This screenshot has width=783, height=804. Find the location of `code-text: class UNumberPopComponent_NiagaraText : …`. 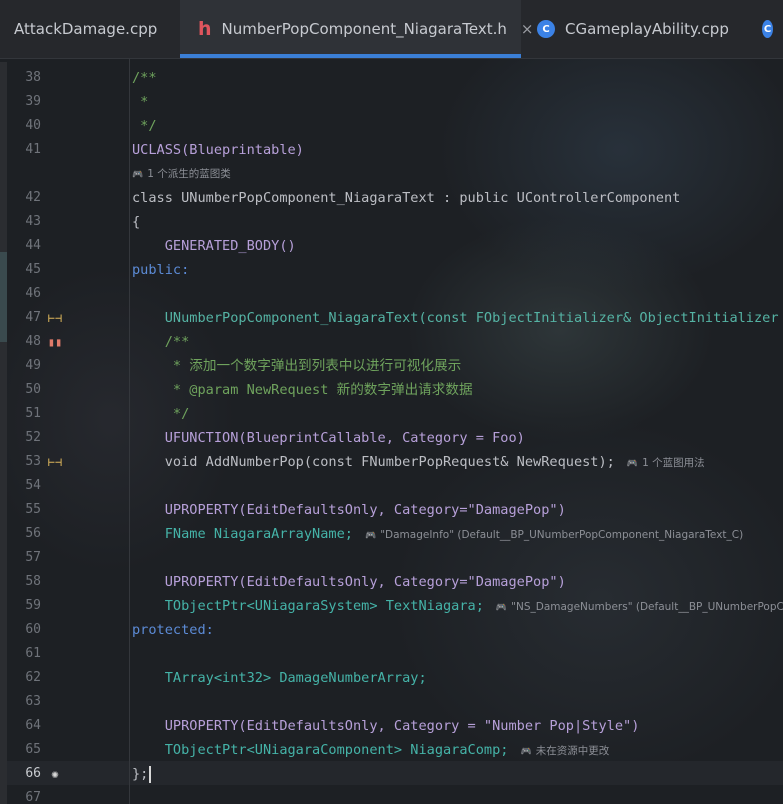

code-text: class UNumberPopComponent_NiagaraText : … is located at coordinates (406, 198).